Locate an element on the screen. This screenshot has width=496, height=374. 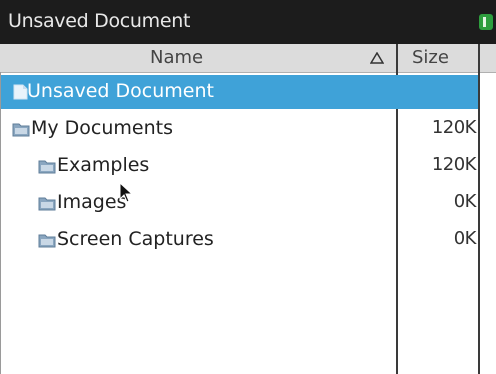
size-column-header: Size is located at coordinates (438, 58).